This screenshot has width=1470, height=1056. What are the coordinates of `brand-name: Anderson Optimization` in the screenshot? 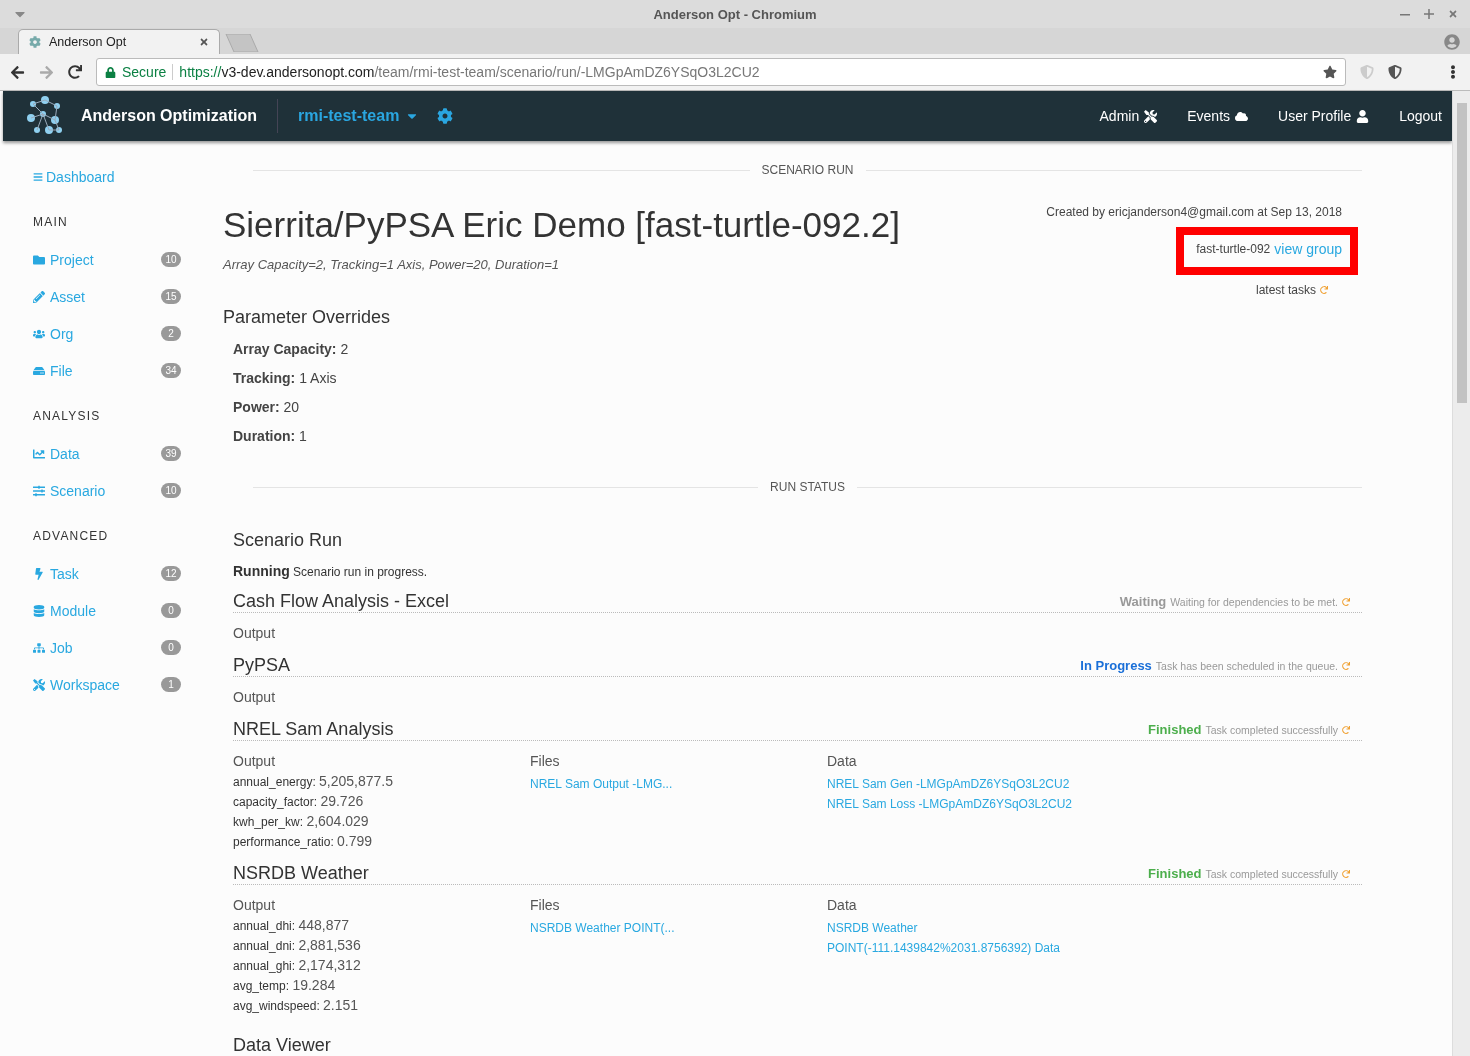 It's located at (179, 116).